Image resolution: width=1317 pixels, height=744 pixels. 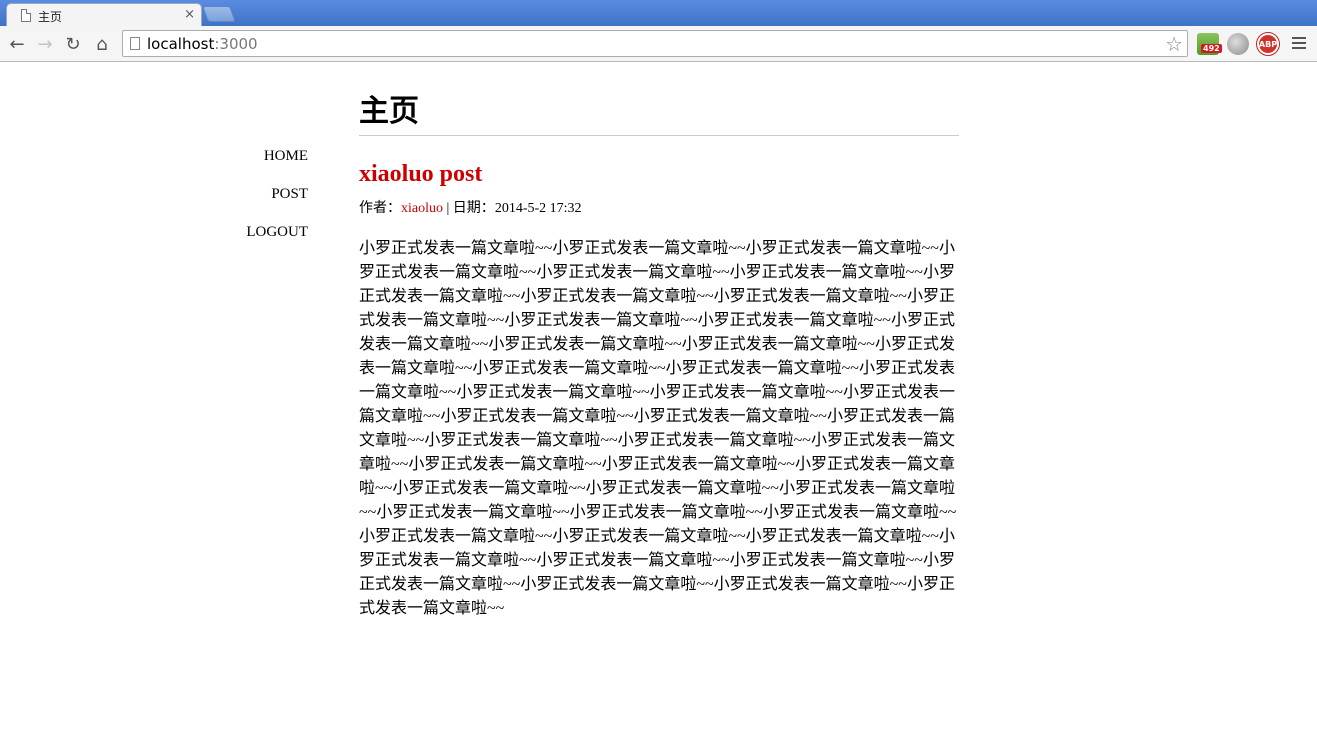 What do you see at coordinates (104, 14) in the screenshot?
I see `browser-tab: 主页 ×` at bounding box center [104, 14].